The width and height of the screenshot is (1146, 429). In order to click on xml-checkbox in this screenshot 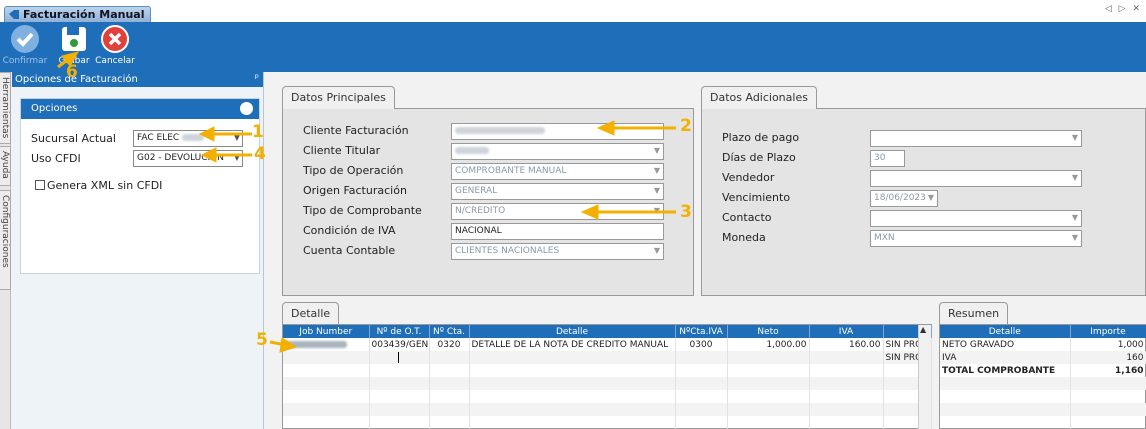, I will do `click(40, 185)`.